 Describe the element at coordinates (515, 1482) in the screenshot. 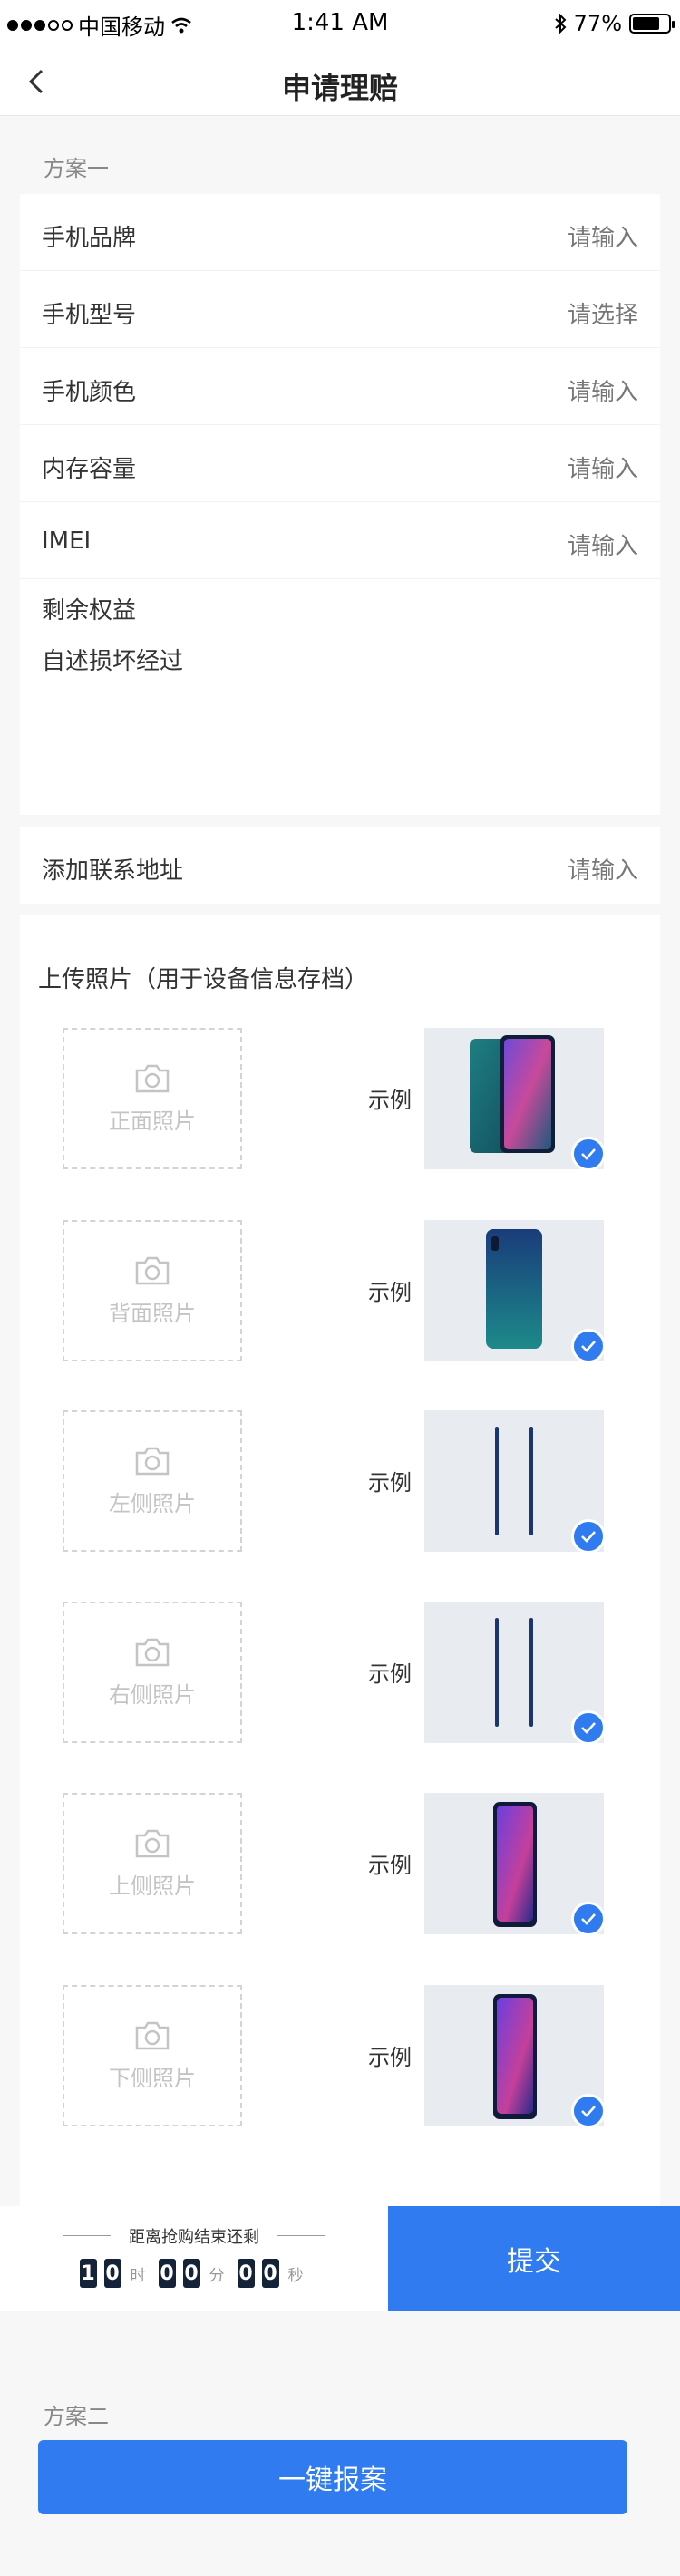

I see `example-left-image` at that location.